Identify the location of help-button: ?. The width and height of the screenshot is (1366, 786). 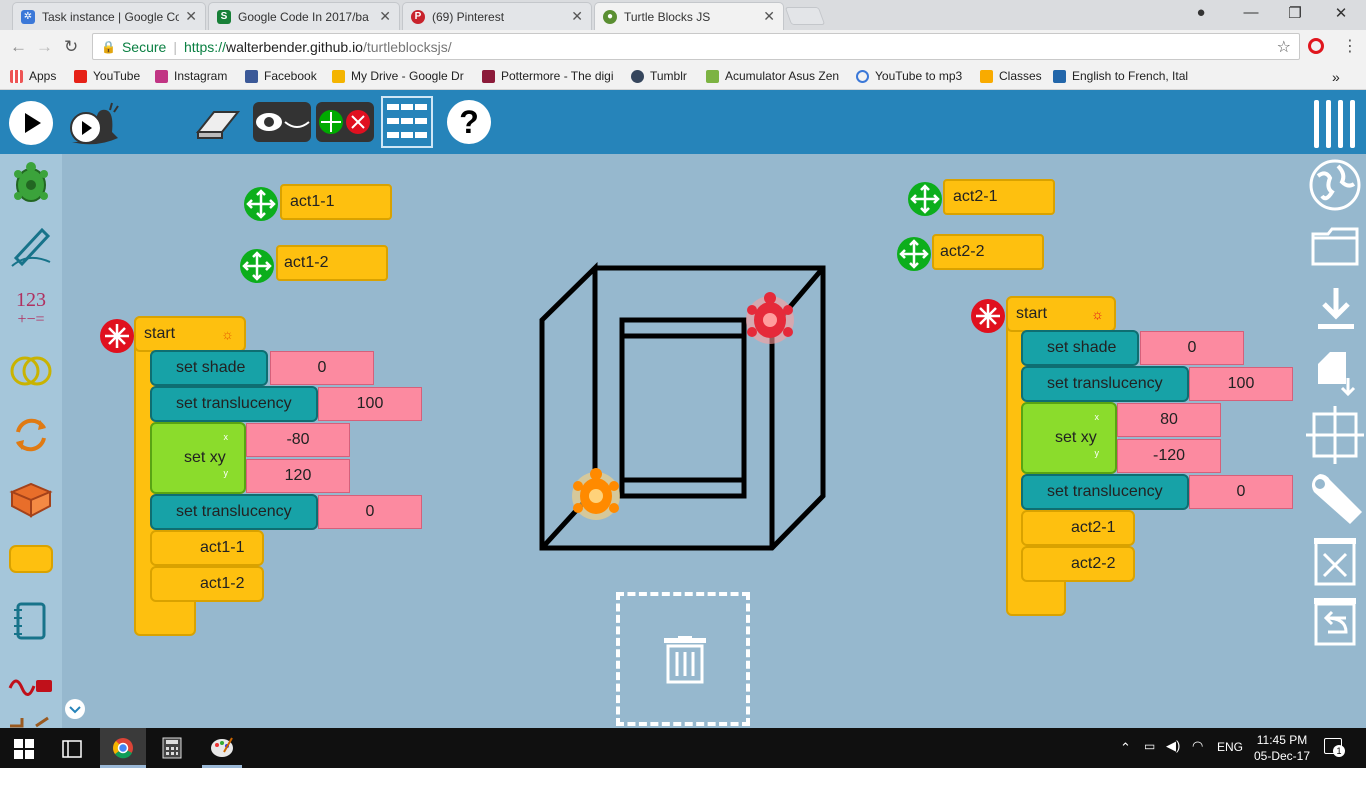
(469, 122).